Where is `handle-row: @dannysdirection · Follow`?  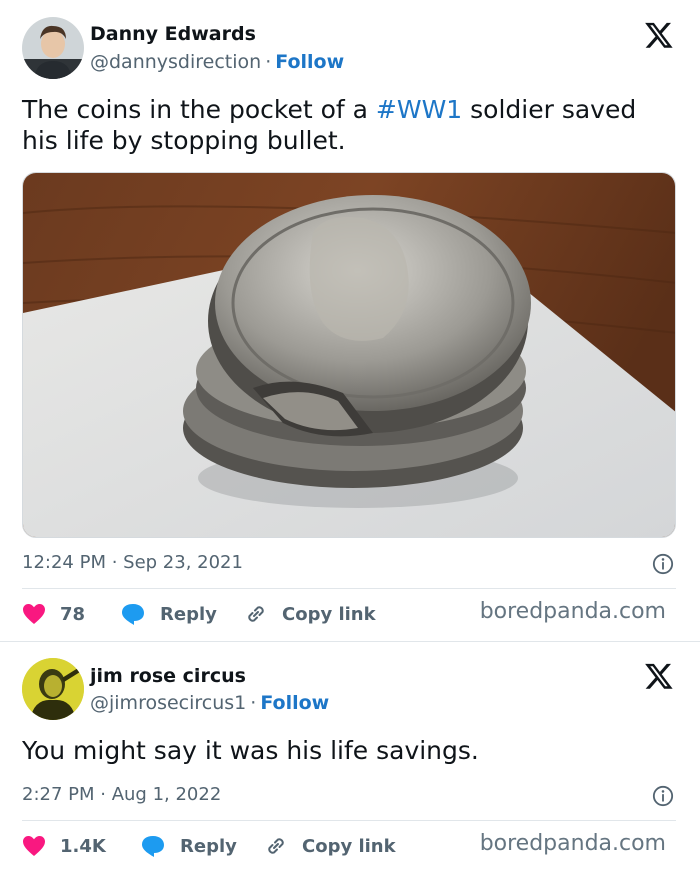 handle-row: @dannysdirection · Follow is located at coordinates (217, 62).